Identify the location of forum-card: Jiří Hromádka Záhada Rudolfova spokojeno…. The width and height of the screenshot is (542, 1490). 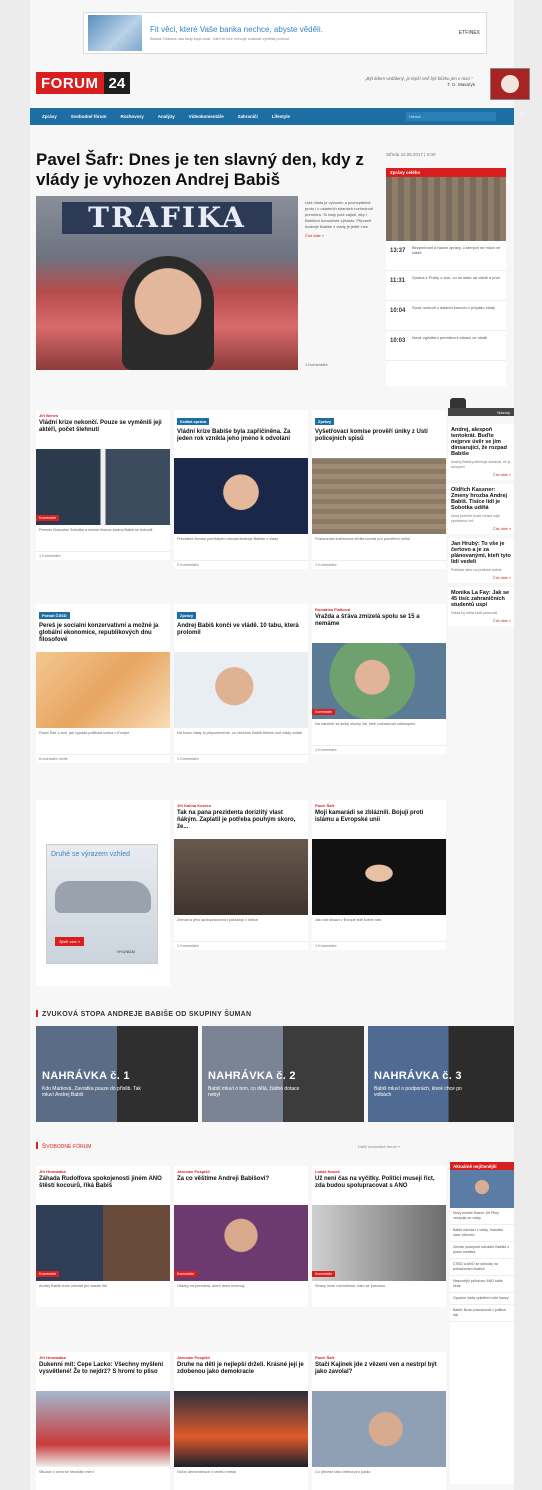
(103, 1236).